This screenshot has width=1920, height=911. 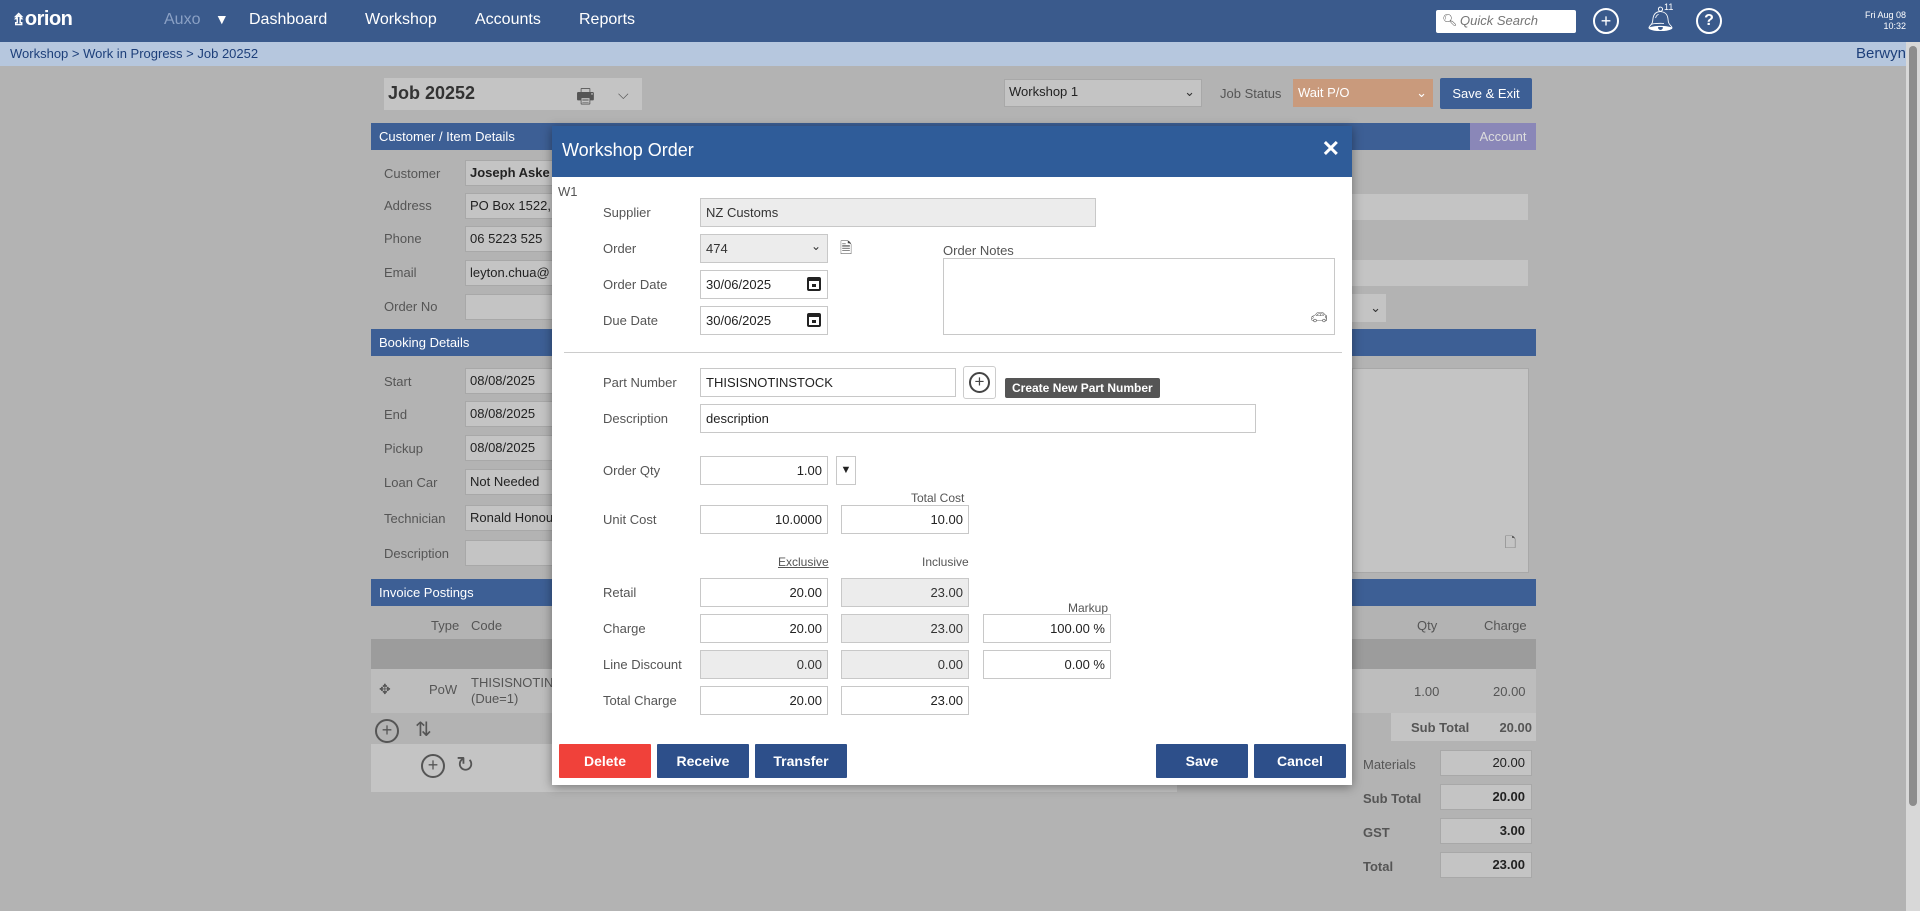 I want to click on save-exit-button: Save & Exit, so click(x=1486, y=93).